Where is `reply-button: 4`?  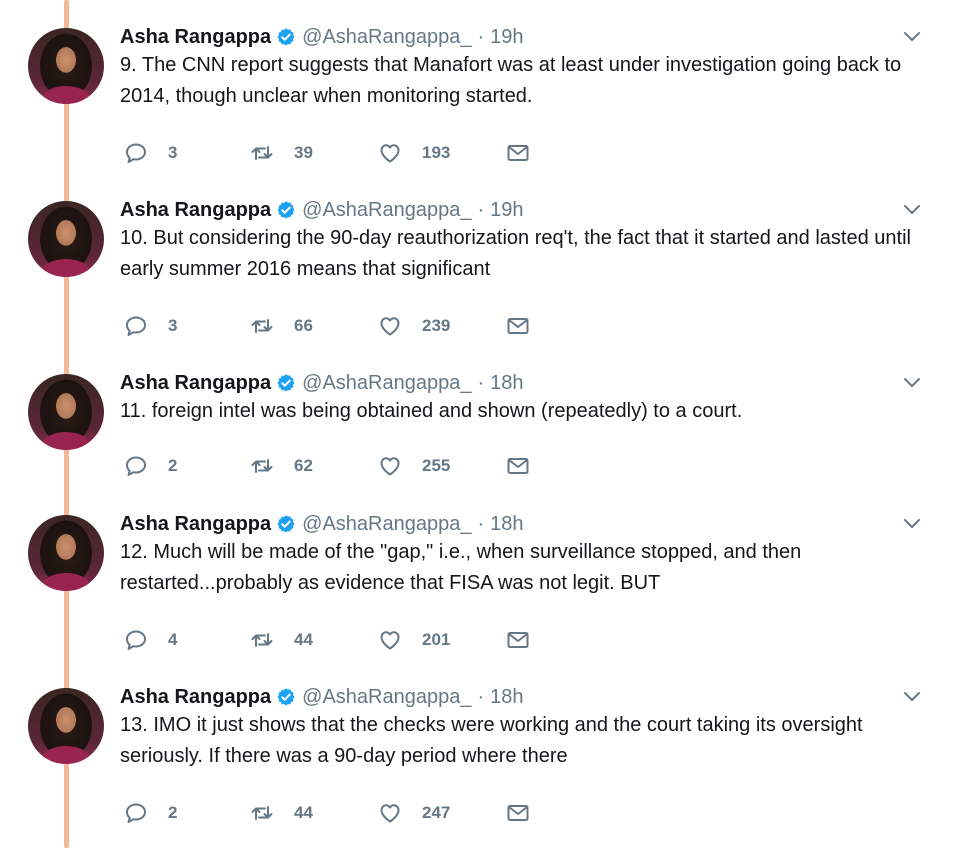 reply-button: 4 is located at coordinates (150, 640).